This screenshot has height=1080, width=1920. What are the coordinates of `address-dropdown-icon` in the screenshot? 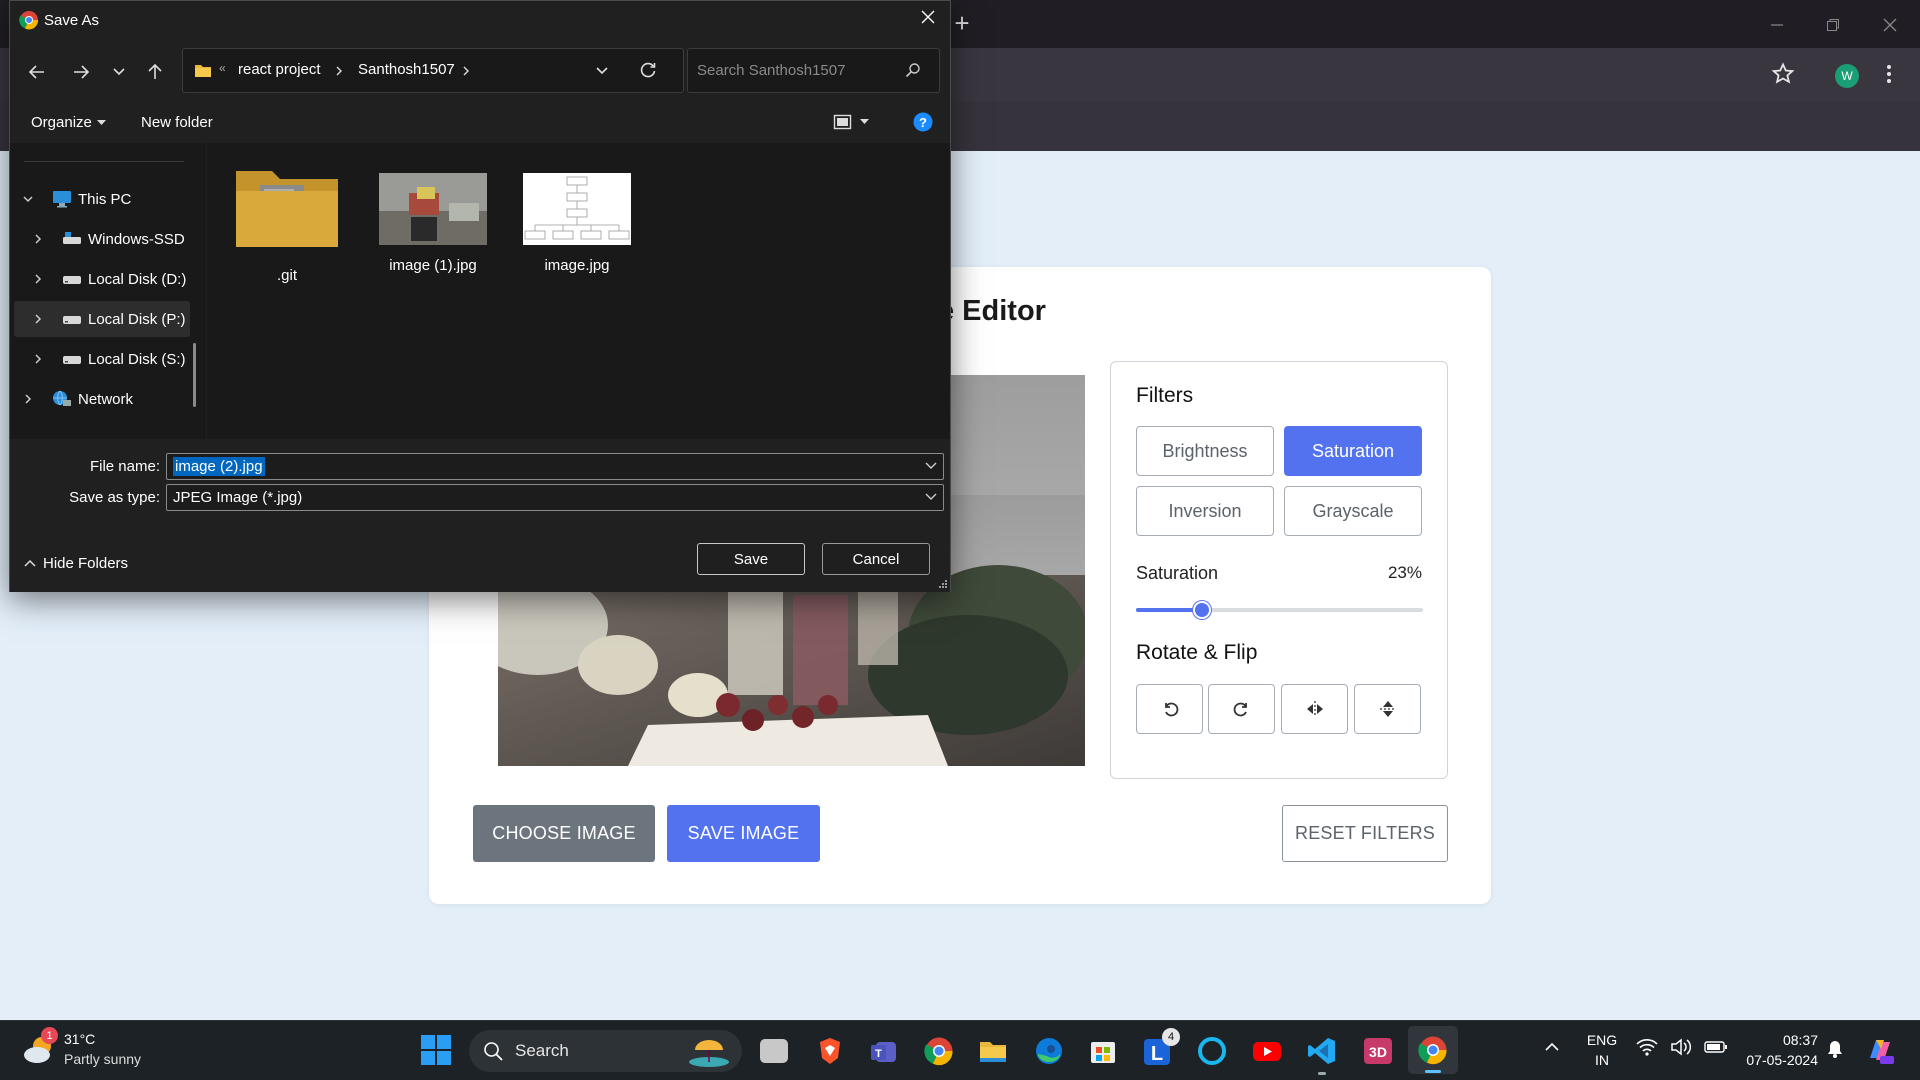 It's located at (602, 71).